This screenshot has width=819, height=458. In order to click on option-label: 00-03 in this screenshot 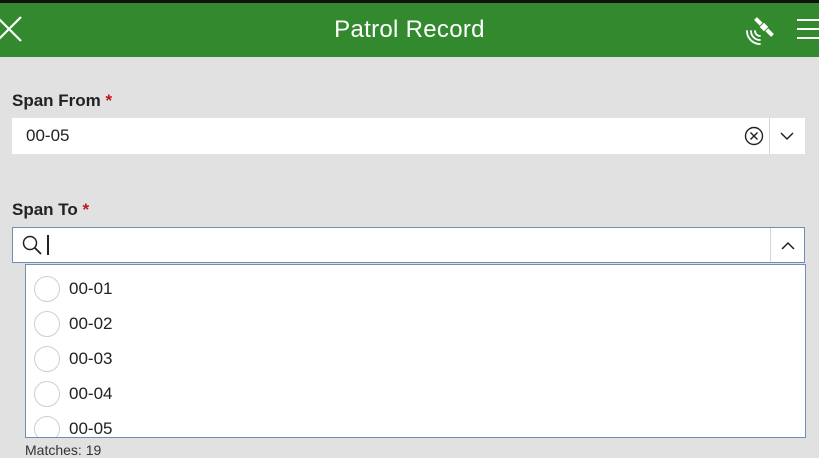, I will do `click(91, 358)`.